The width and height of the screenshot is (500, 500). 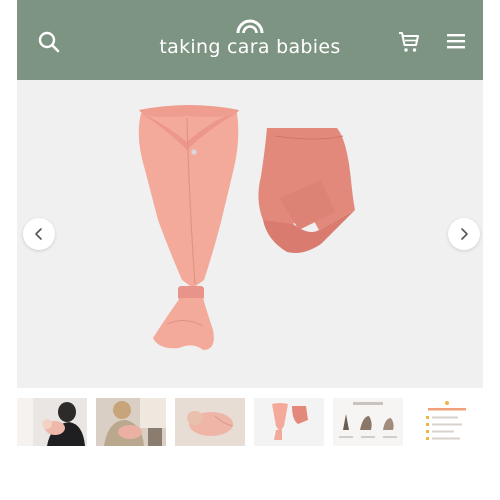 I want to click on chevron-left-icon, so click(x=38, y=234).